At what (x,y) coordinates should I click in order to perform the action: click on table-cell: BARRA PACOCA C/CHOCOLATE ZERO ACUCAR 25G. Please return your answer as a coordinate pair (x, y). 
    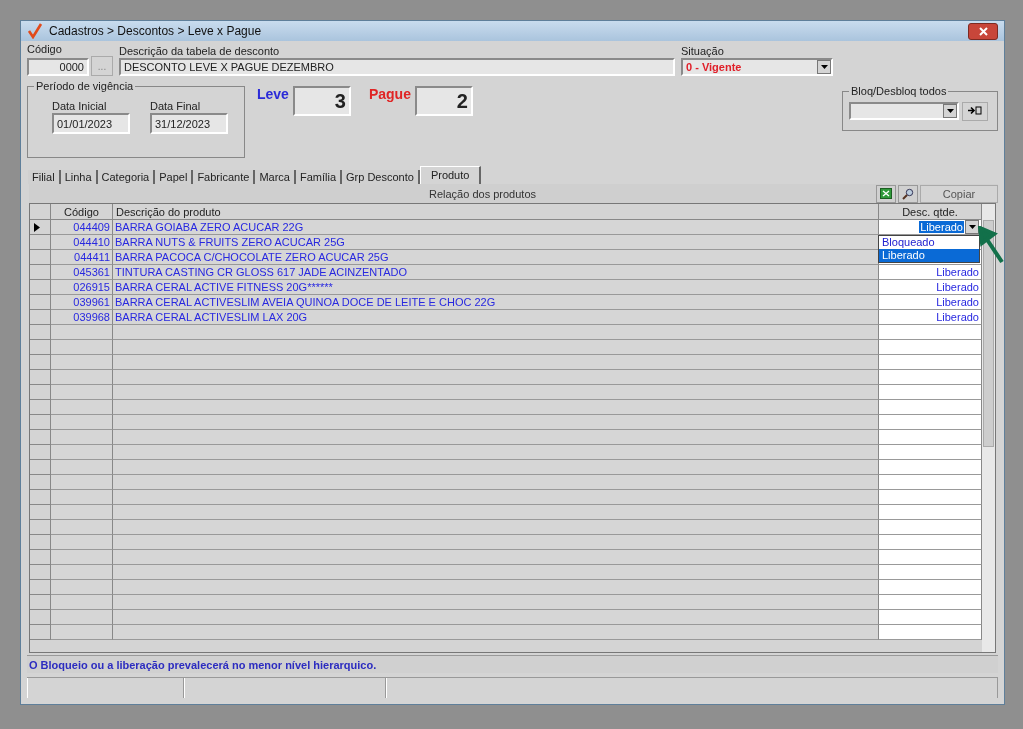
    Looking at the image, I should click on (496, 257).